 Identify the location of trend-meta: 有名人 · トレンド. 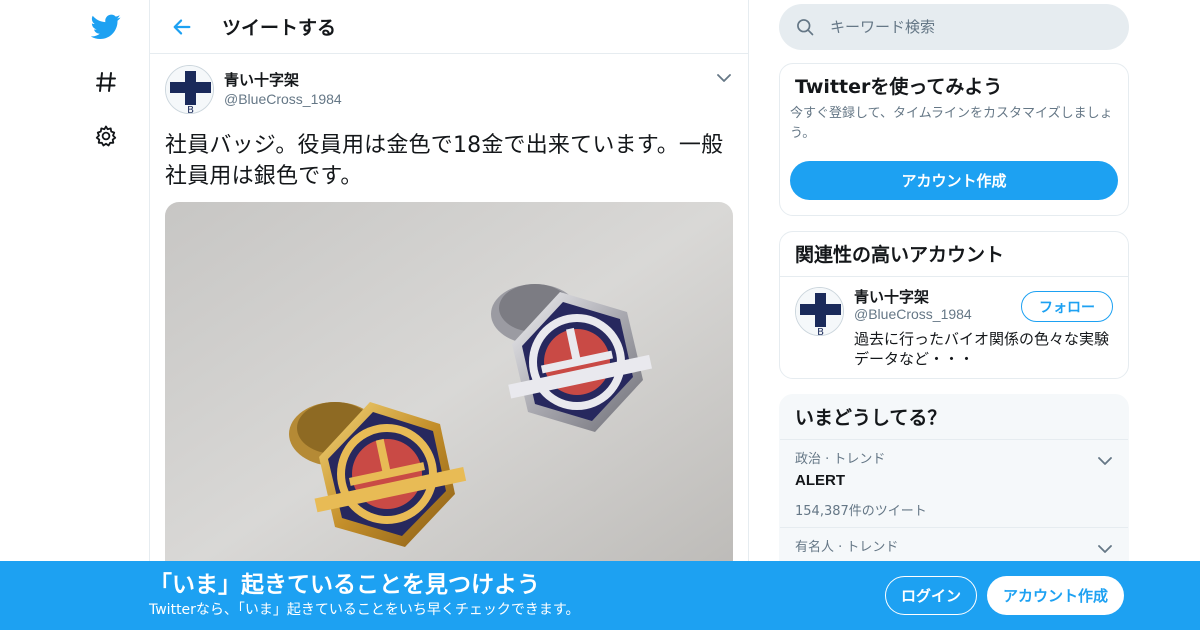
(847, 547).